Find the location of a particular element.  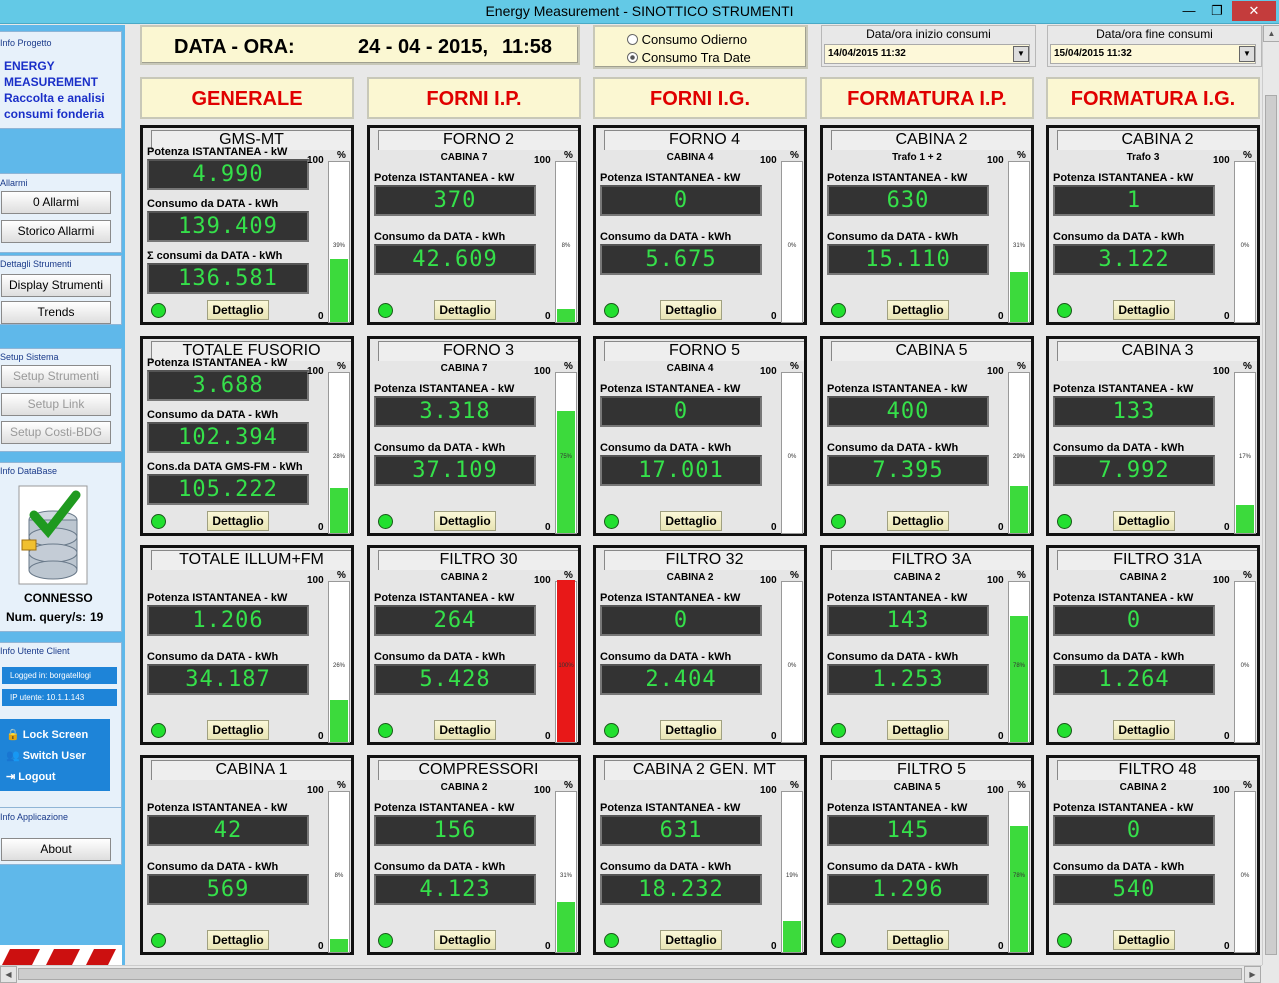

radio-consumo-odierno: Consumo Odierno is located at coordinates (687, 39).